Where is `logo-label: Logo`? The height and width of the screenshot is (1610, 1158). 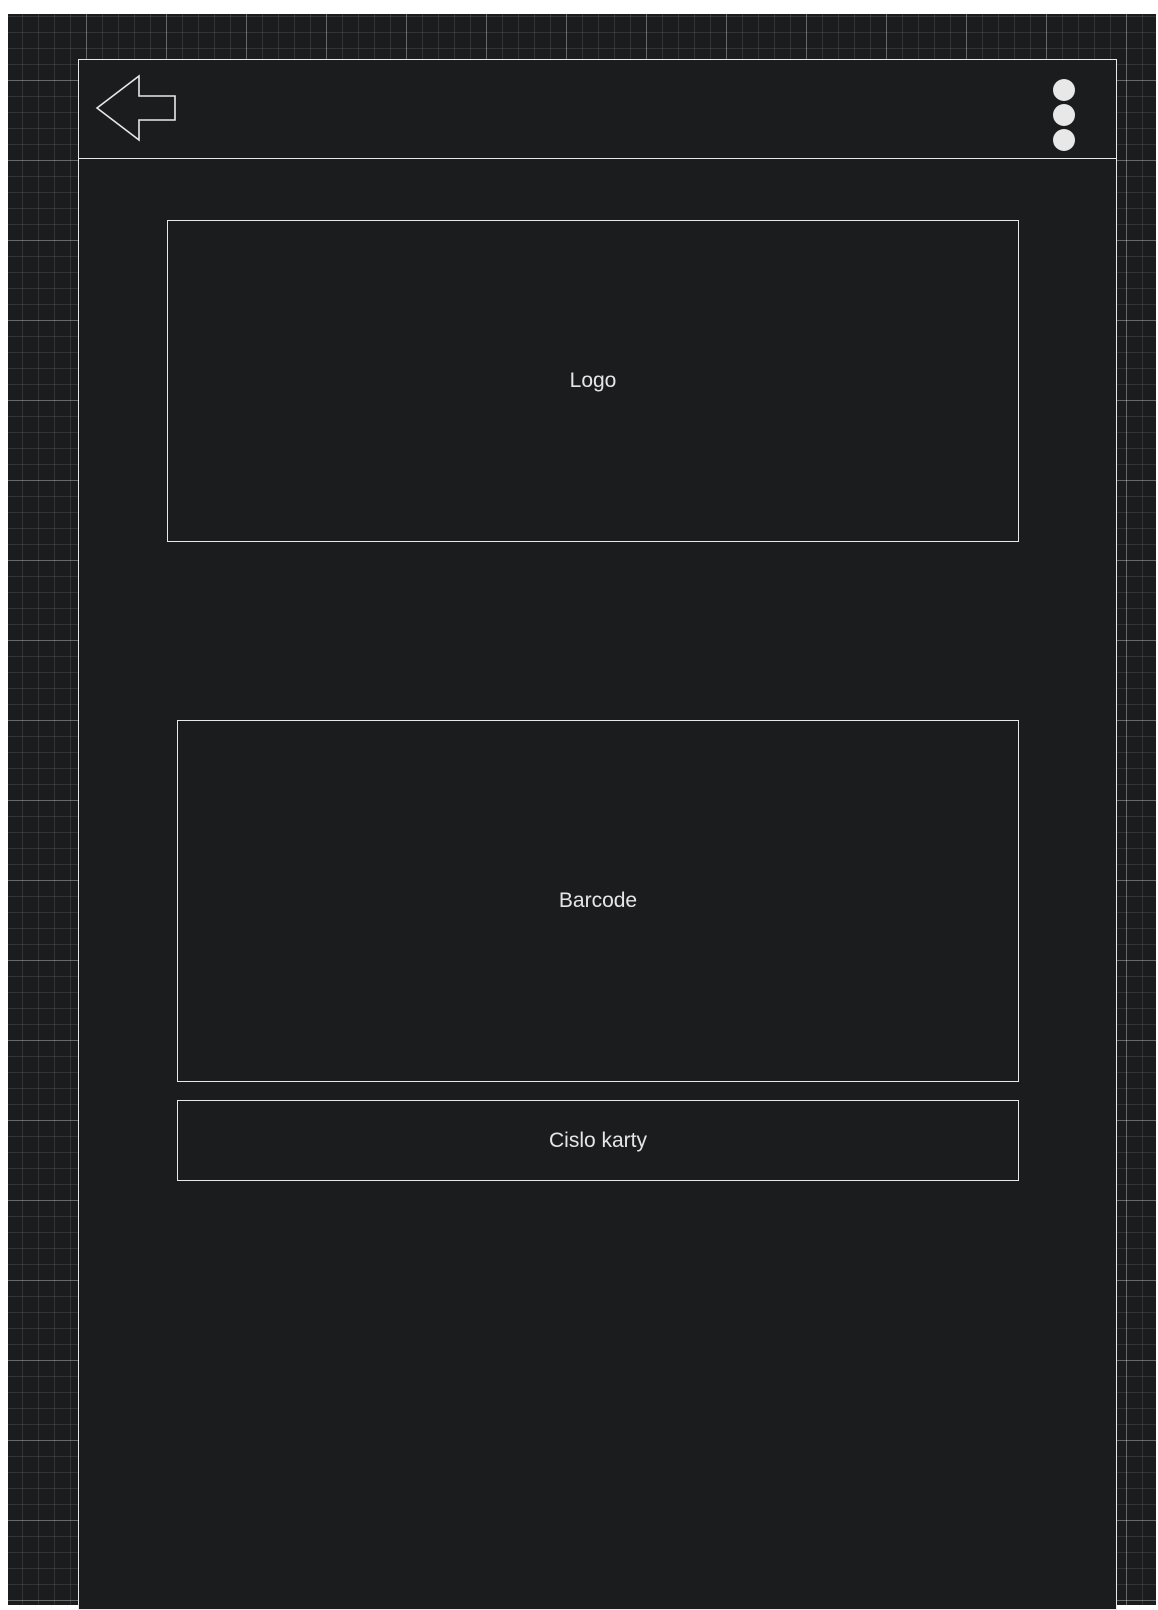 logo-label: Logo is located at coordinates (593, 380).